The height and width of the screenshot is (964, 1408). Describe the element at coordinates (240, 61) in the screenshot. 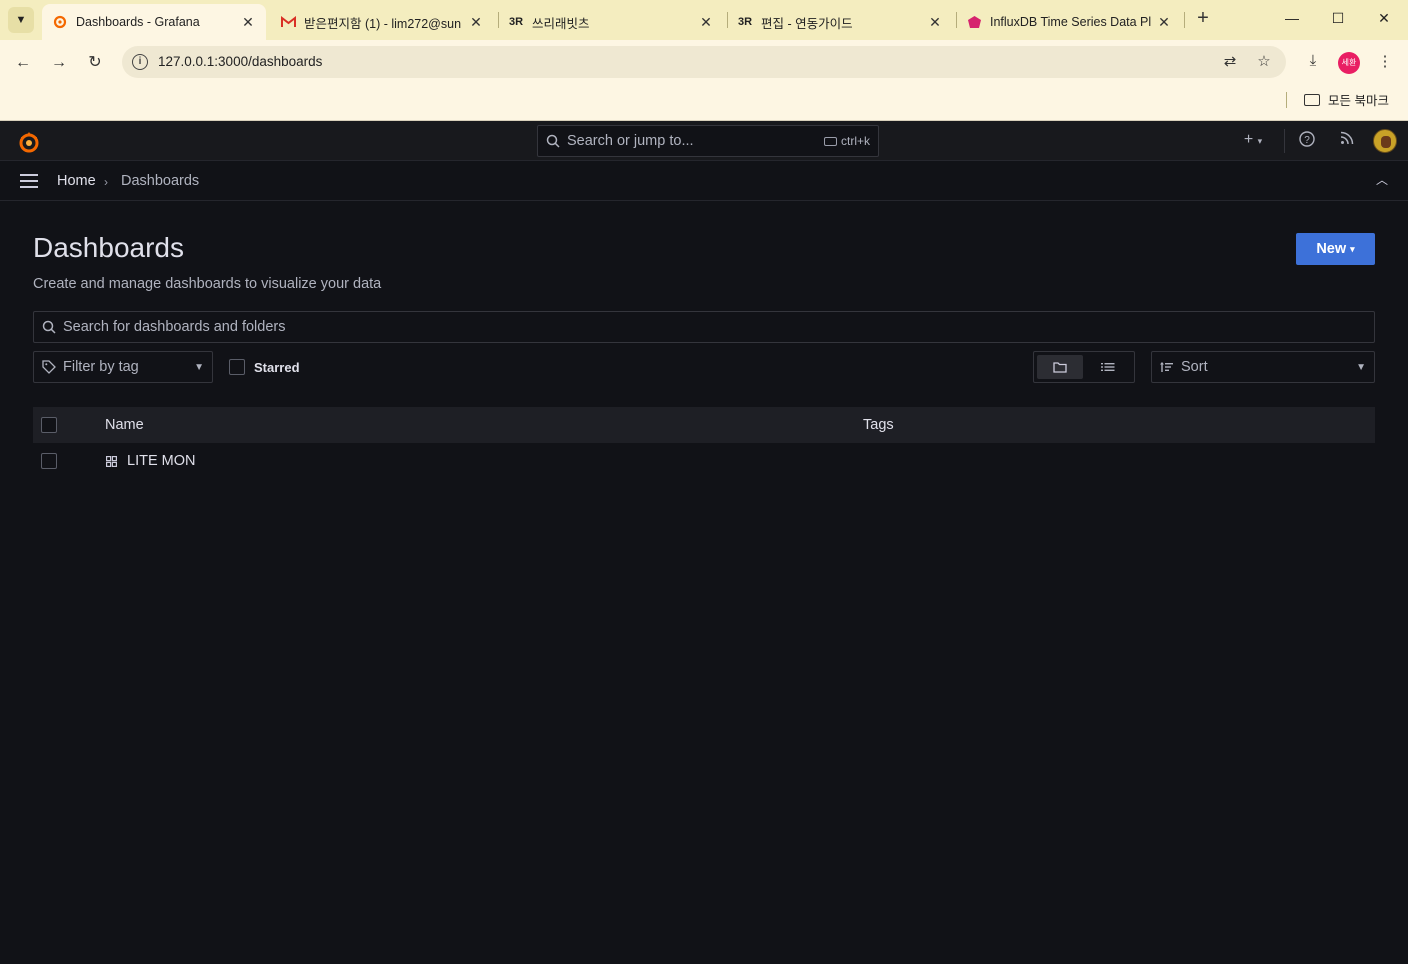

I see `url-text: 127.0.0.1:3000/dashboards` at that location.